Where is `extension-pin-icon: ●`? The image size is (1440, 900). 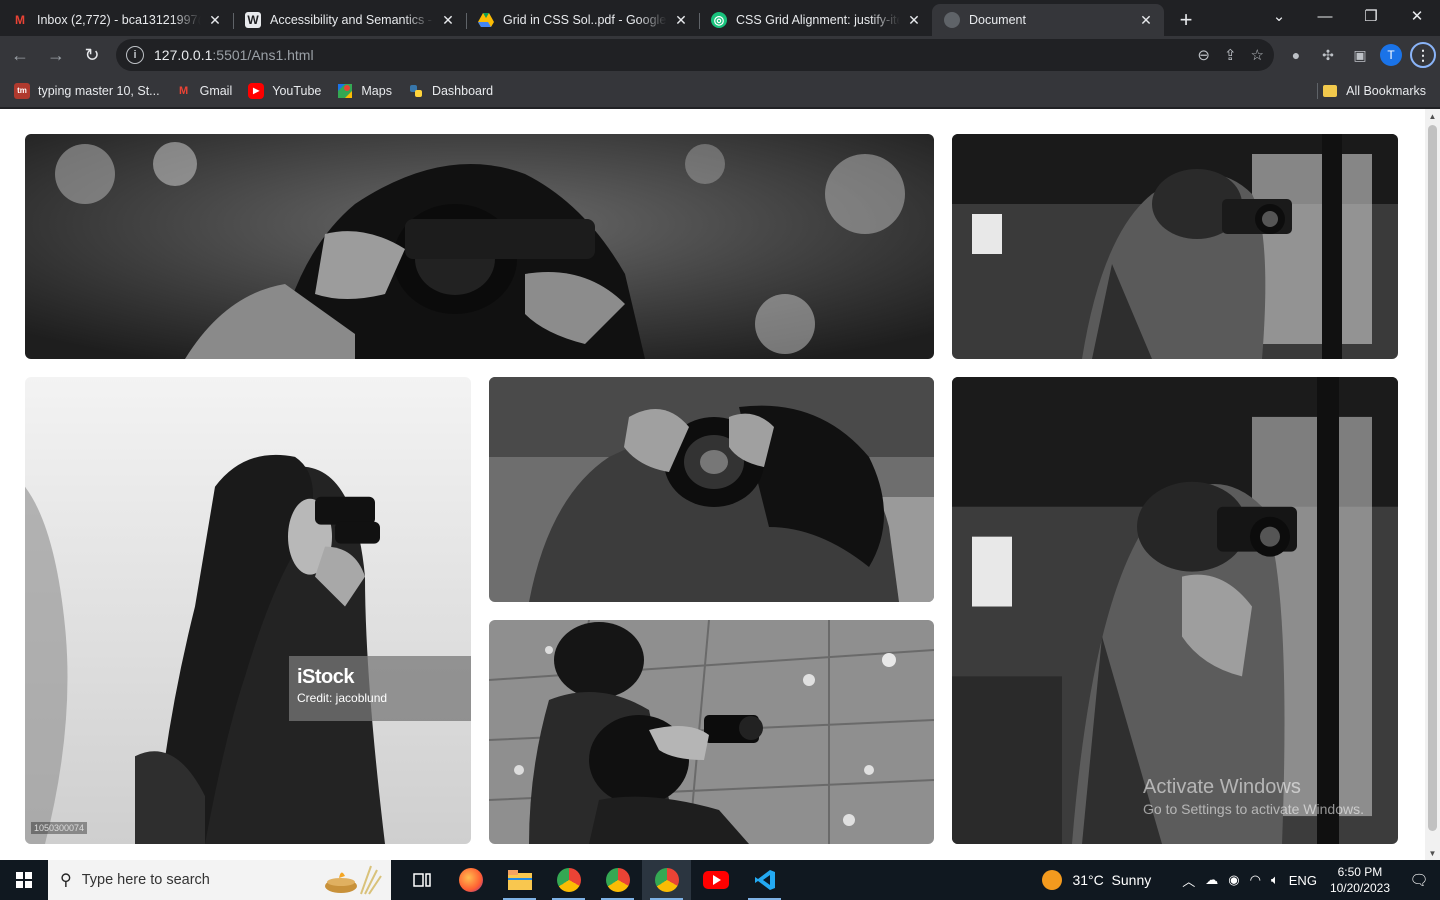
extension-pin-icon: ● is located at coordinates (1296, 55).